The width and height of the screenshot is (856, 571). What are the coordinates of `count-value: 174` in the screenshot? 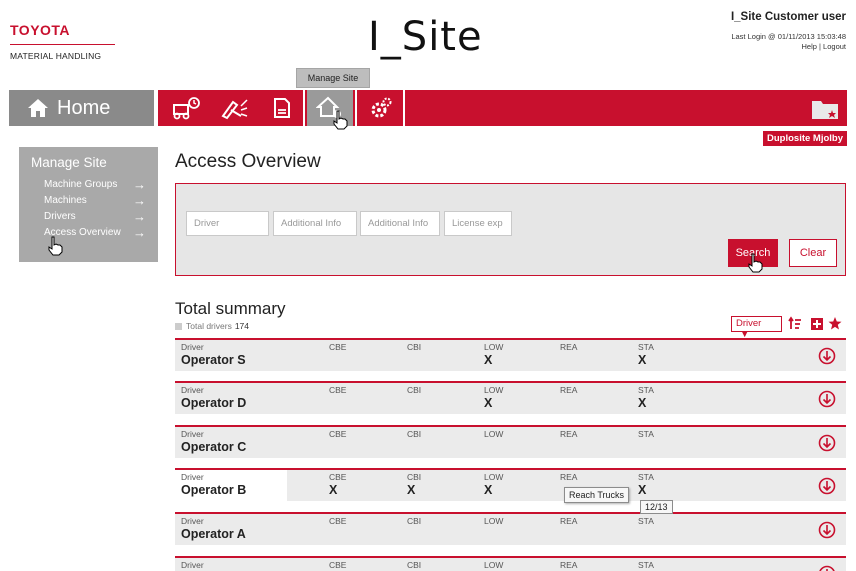 It's located at (242, 326).